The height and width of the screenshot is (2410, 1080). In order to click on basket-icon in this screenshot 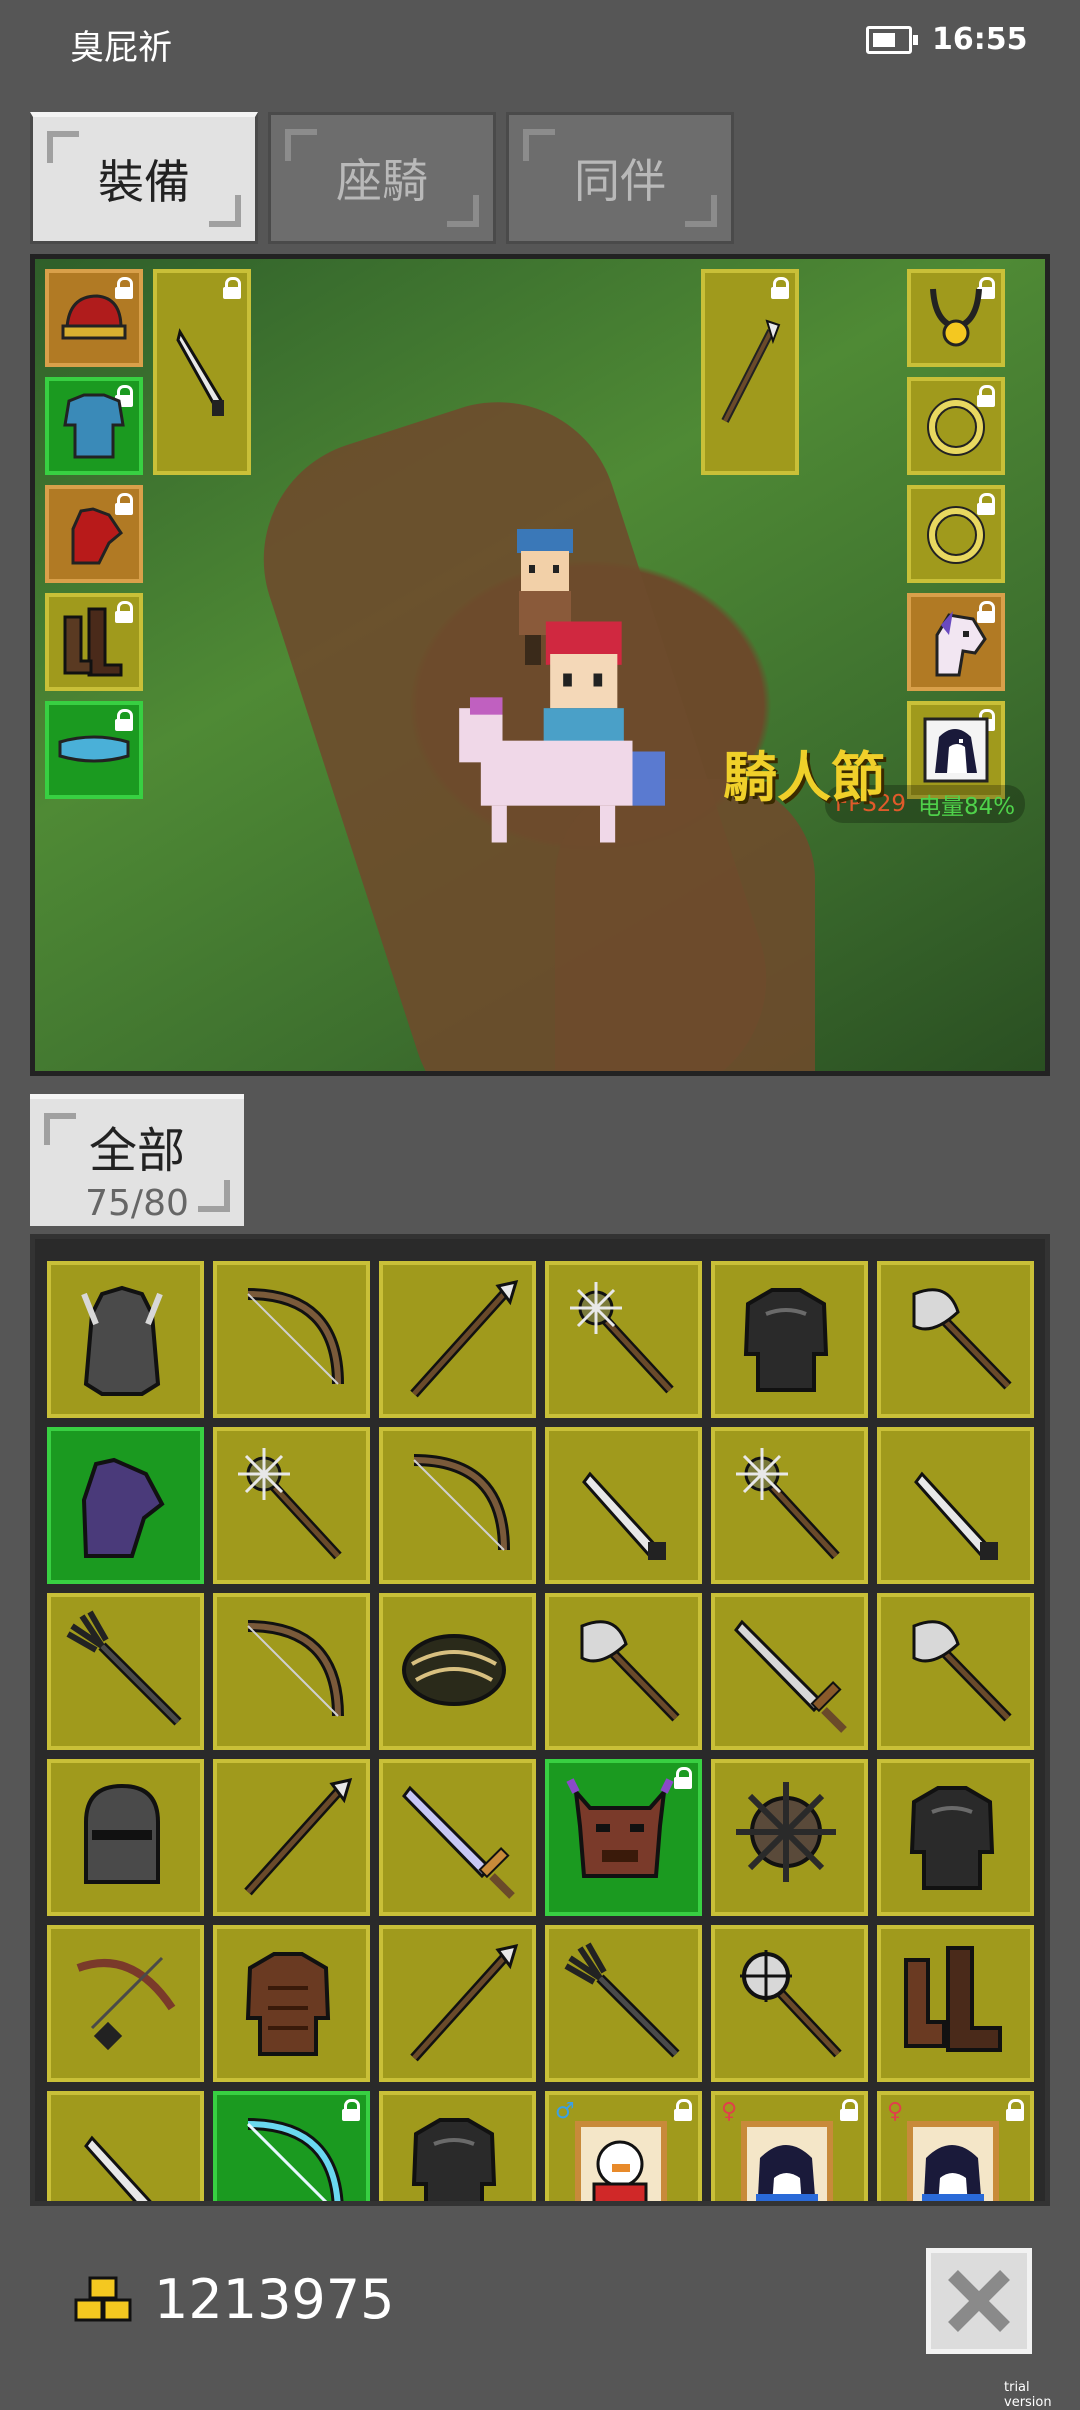, I will do `click(453, 1669)`.